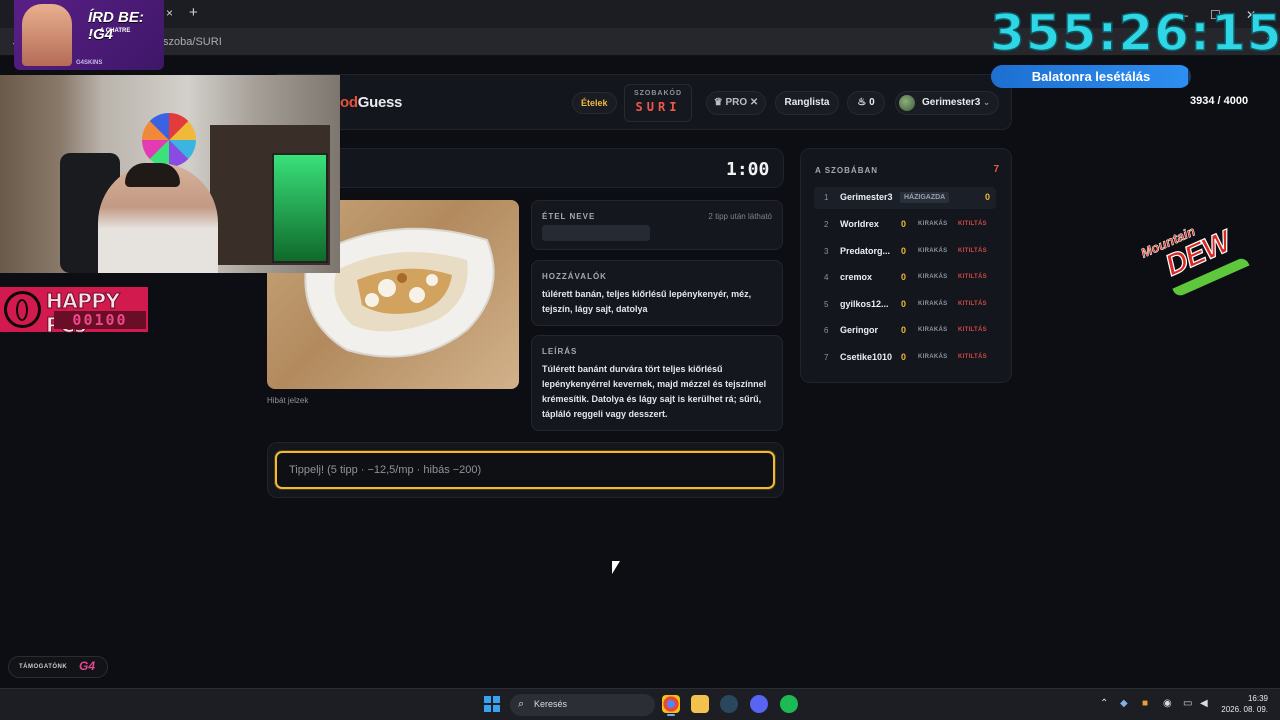 The height and width of the screenshot is (720, 1280). What do you see at coordinates (193, 12) in the screenshot?
I see `new-tab-button: +` at bounding box center [193, 12].